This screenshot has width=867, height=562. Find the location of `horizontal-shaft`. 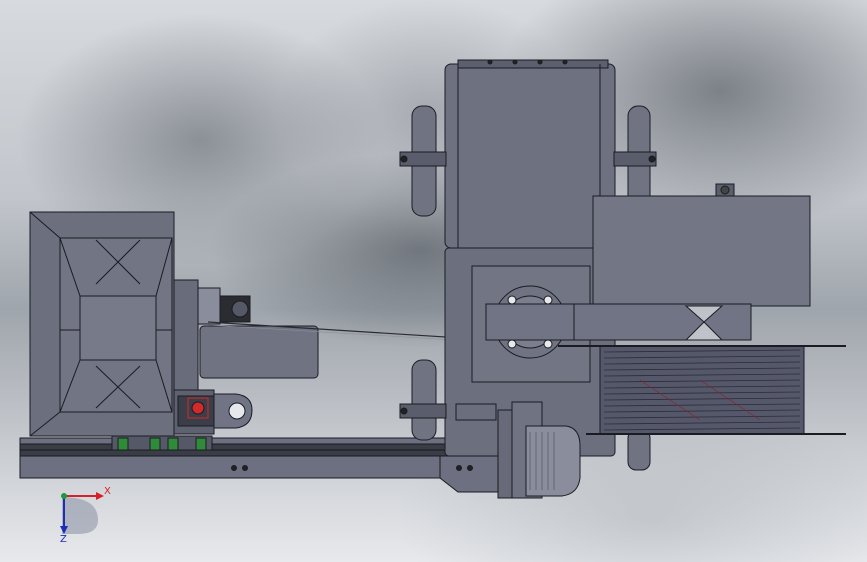

horizontal-shaft is located at coordinates (618, 322).